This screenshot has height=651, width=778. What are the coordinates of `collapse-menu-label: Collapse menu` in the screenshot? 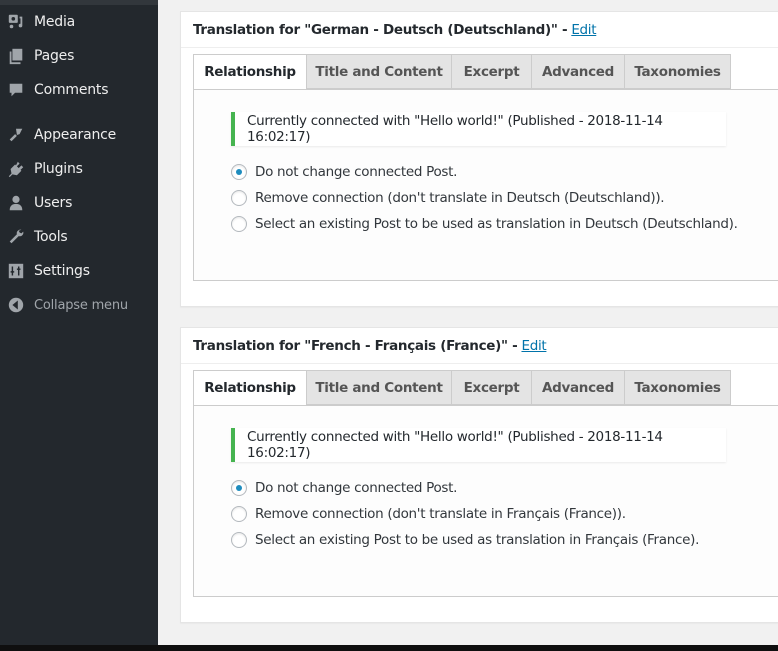 It's located at (81, 305).